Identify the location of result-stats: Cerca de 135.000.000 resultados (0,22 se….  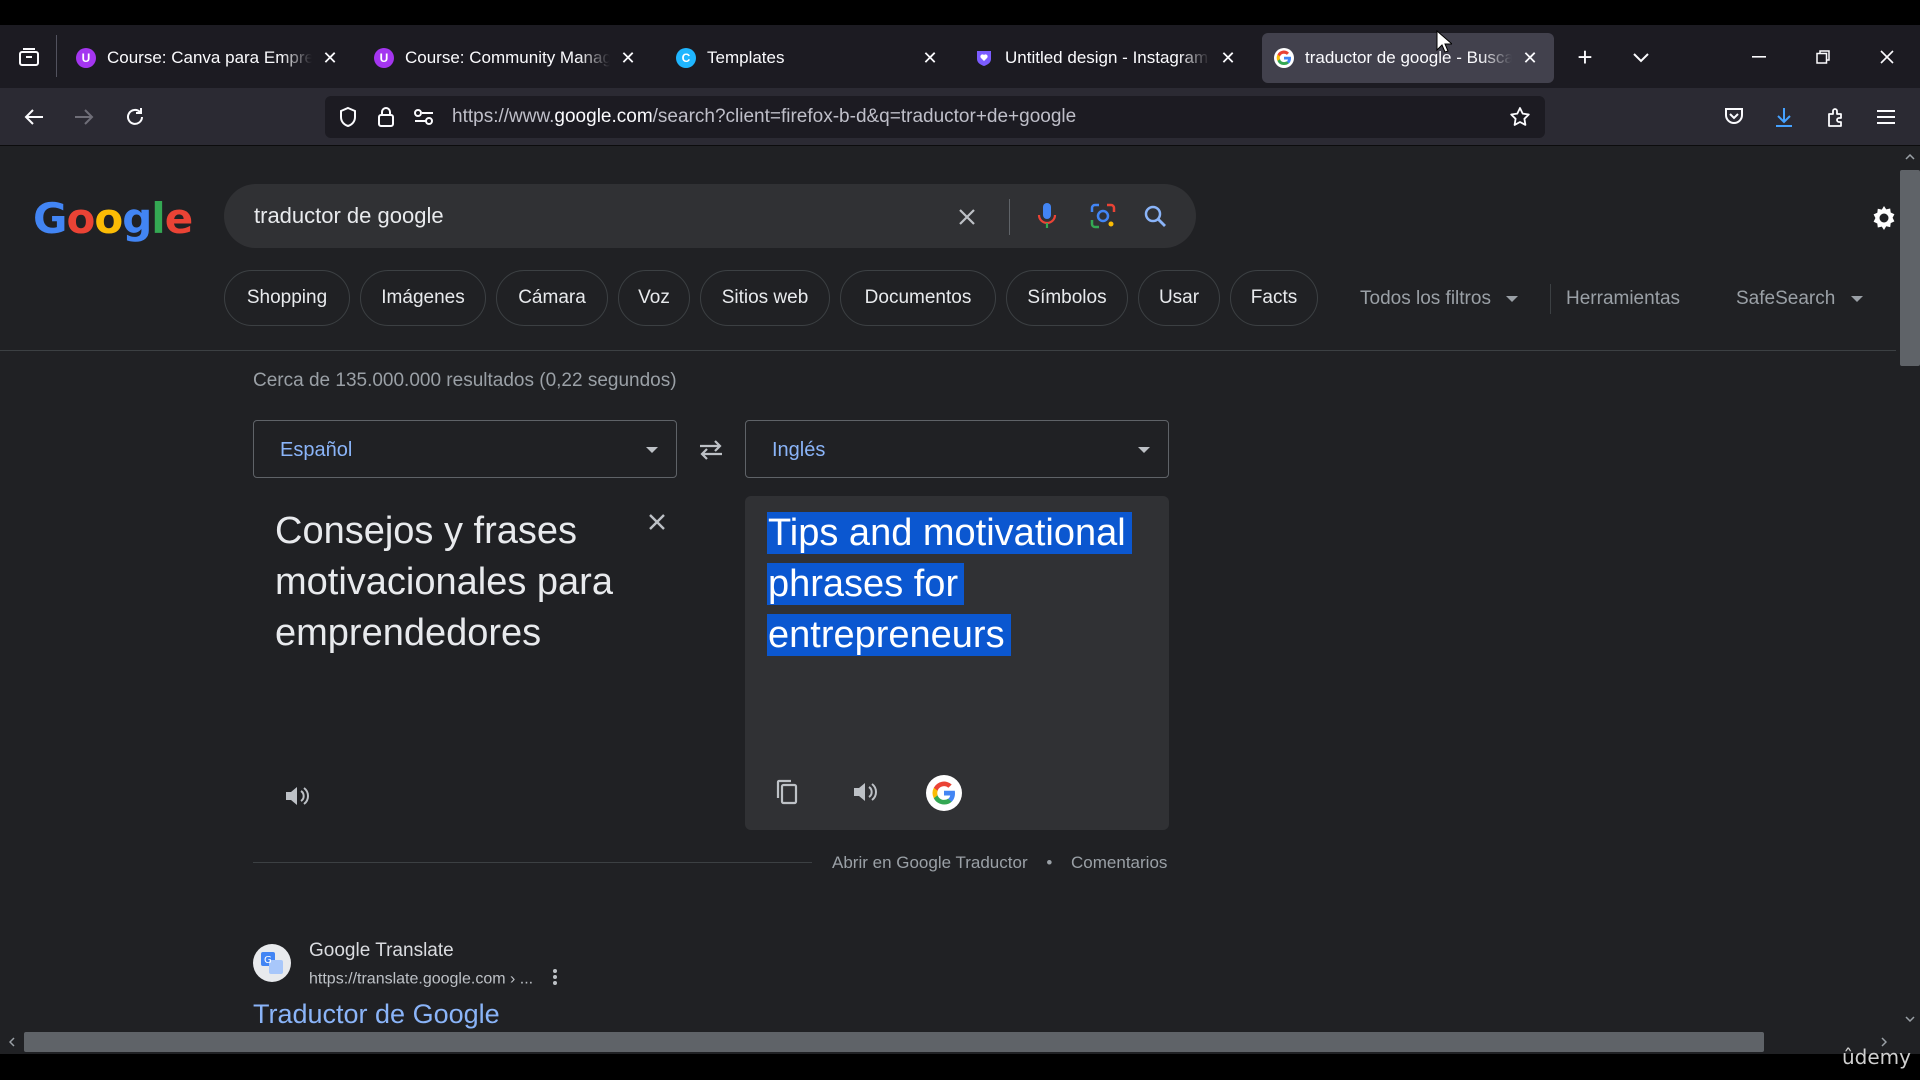
(465, 380).